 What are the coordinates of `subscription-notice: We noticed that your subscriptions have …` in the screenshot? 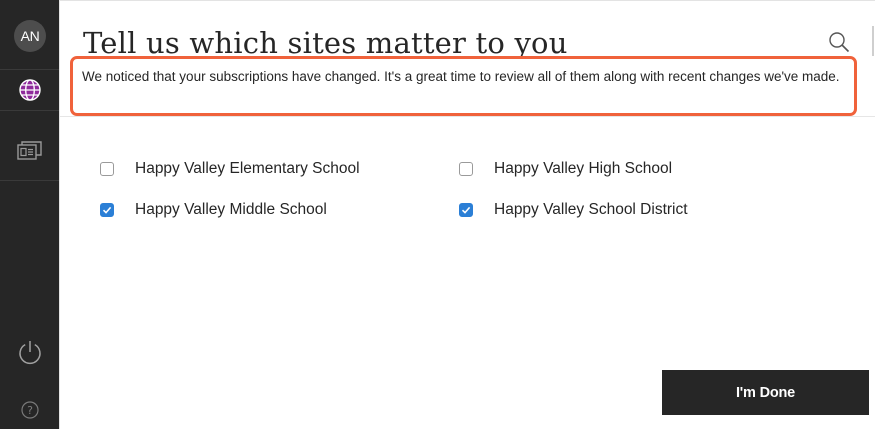 It's located at (463, 86).